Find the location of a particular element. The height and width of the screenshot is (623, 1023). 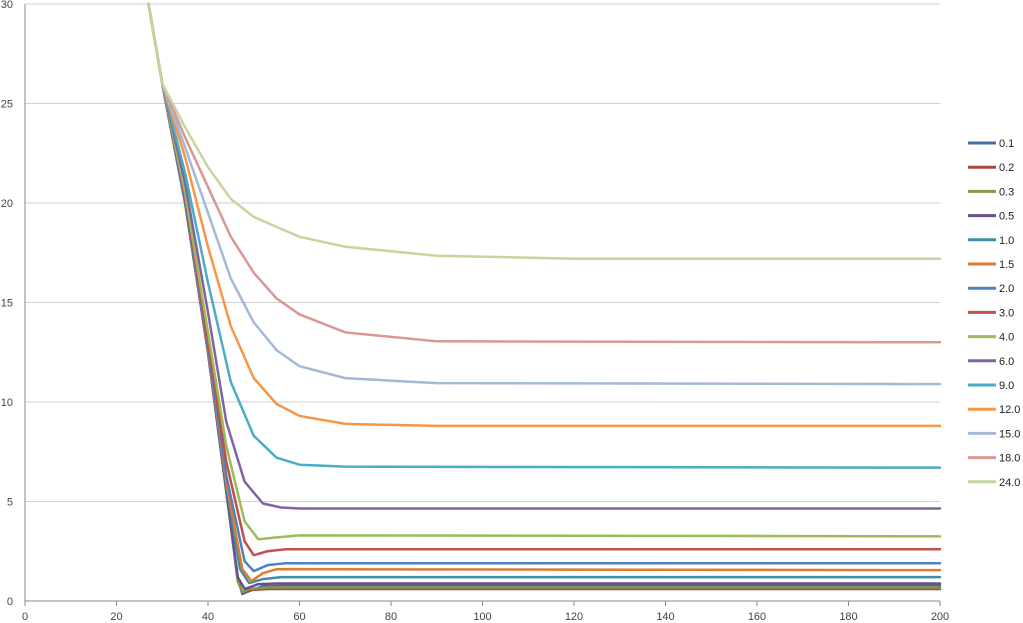

legend-label-0.2: 0.2 is located at coordinates (1006, 168).